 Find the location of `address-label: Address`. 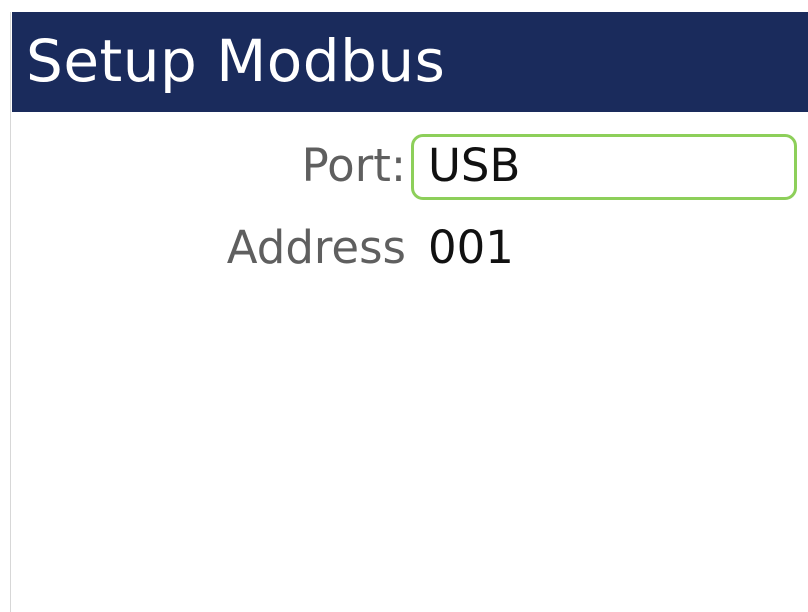

address-label: Address is located at coordinates (316, 247).